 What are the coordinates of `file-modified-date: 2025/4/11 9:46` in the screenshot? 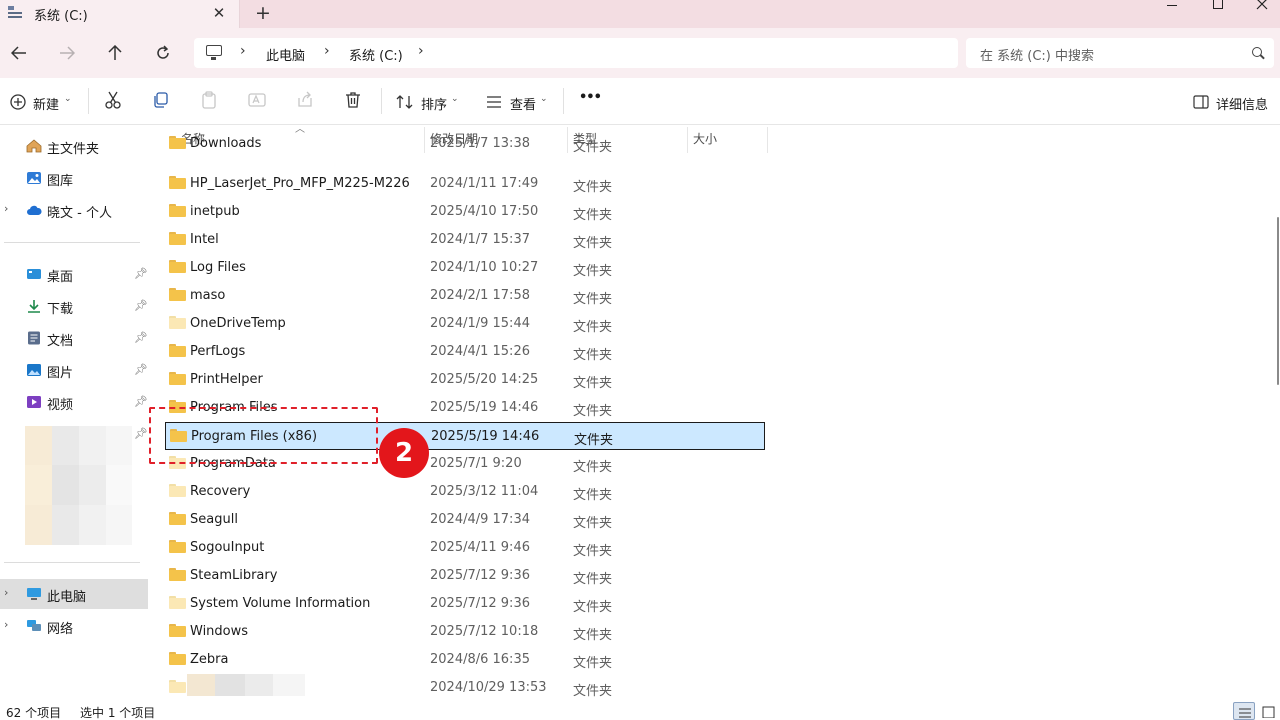 It's located at (480, 547).